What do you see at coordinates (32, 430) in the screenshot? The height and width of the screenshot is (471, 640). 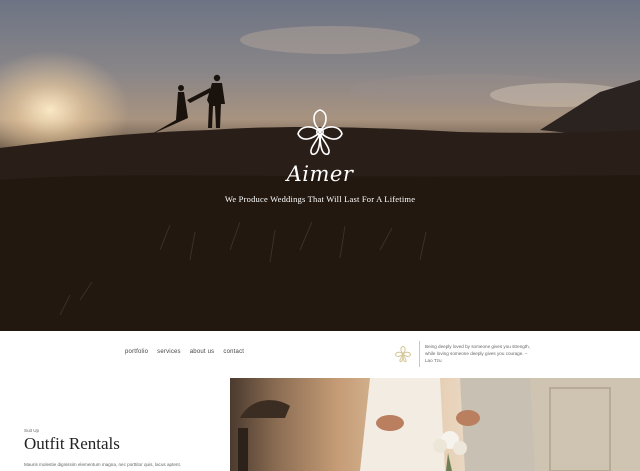 I see `section-kicker: Suit Up` at bounding box center [32, 430].